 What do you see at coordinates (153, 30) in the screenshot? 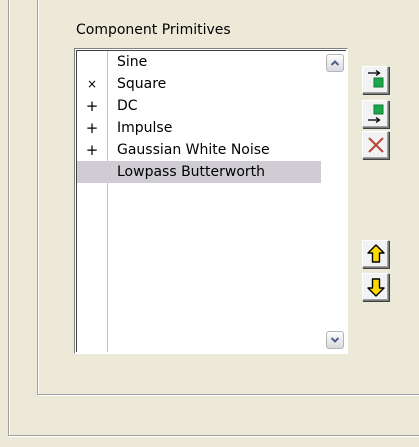
I see `component-primitives-label: Component Primitives` at bounding box center [153, 30].